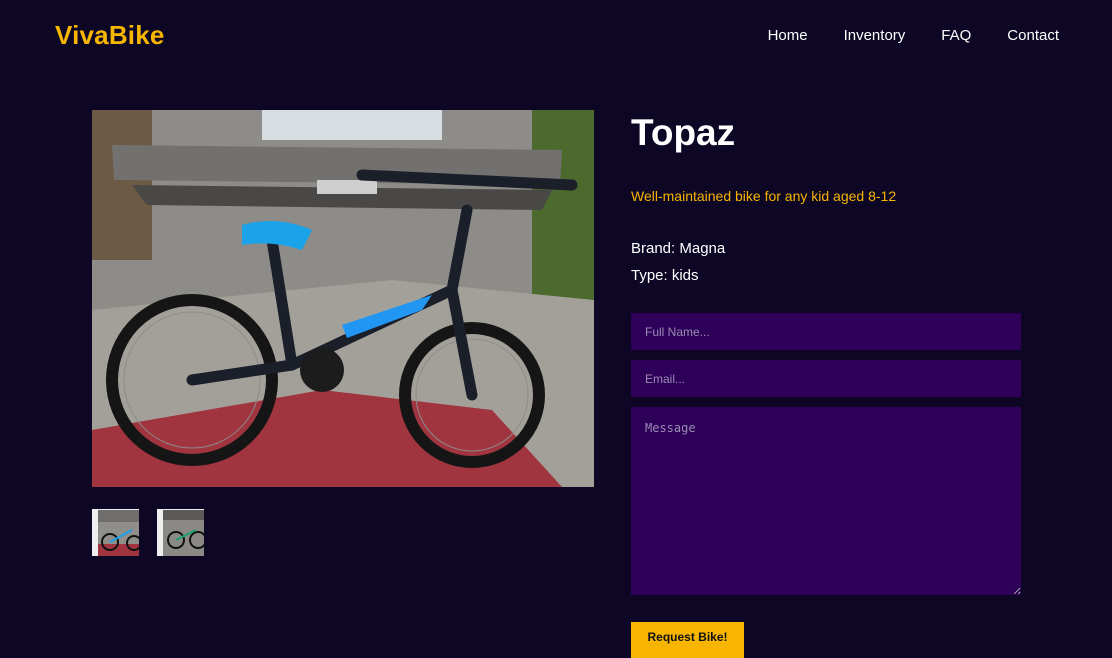 The image size is (1112, 658). I want to click on request-bike-button: Request Bike!, so click(687, 640).